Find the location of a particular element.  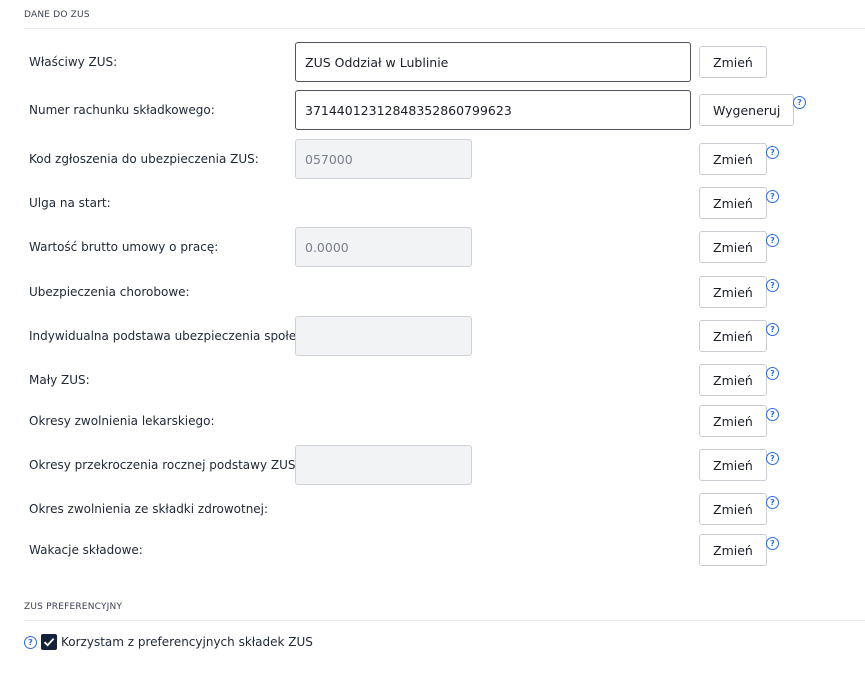

section-title-dane-do-zus: DANE DO ZUS is located at coordinates (57, 15).